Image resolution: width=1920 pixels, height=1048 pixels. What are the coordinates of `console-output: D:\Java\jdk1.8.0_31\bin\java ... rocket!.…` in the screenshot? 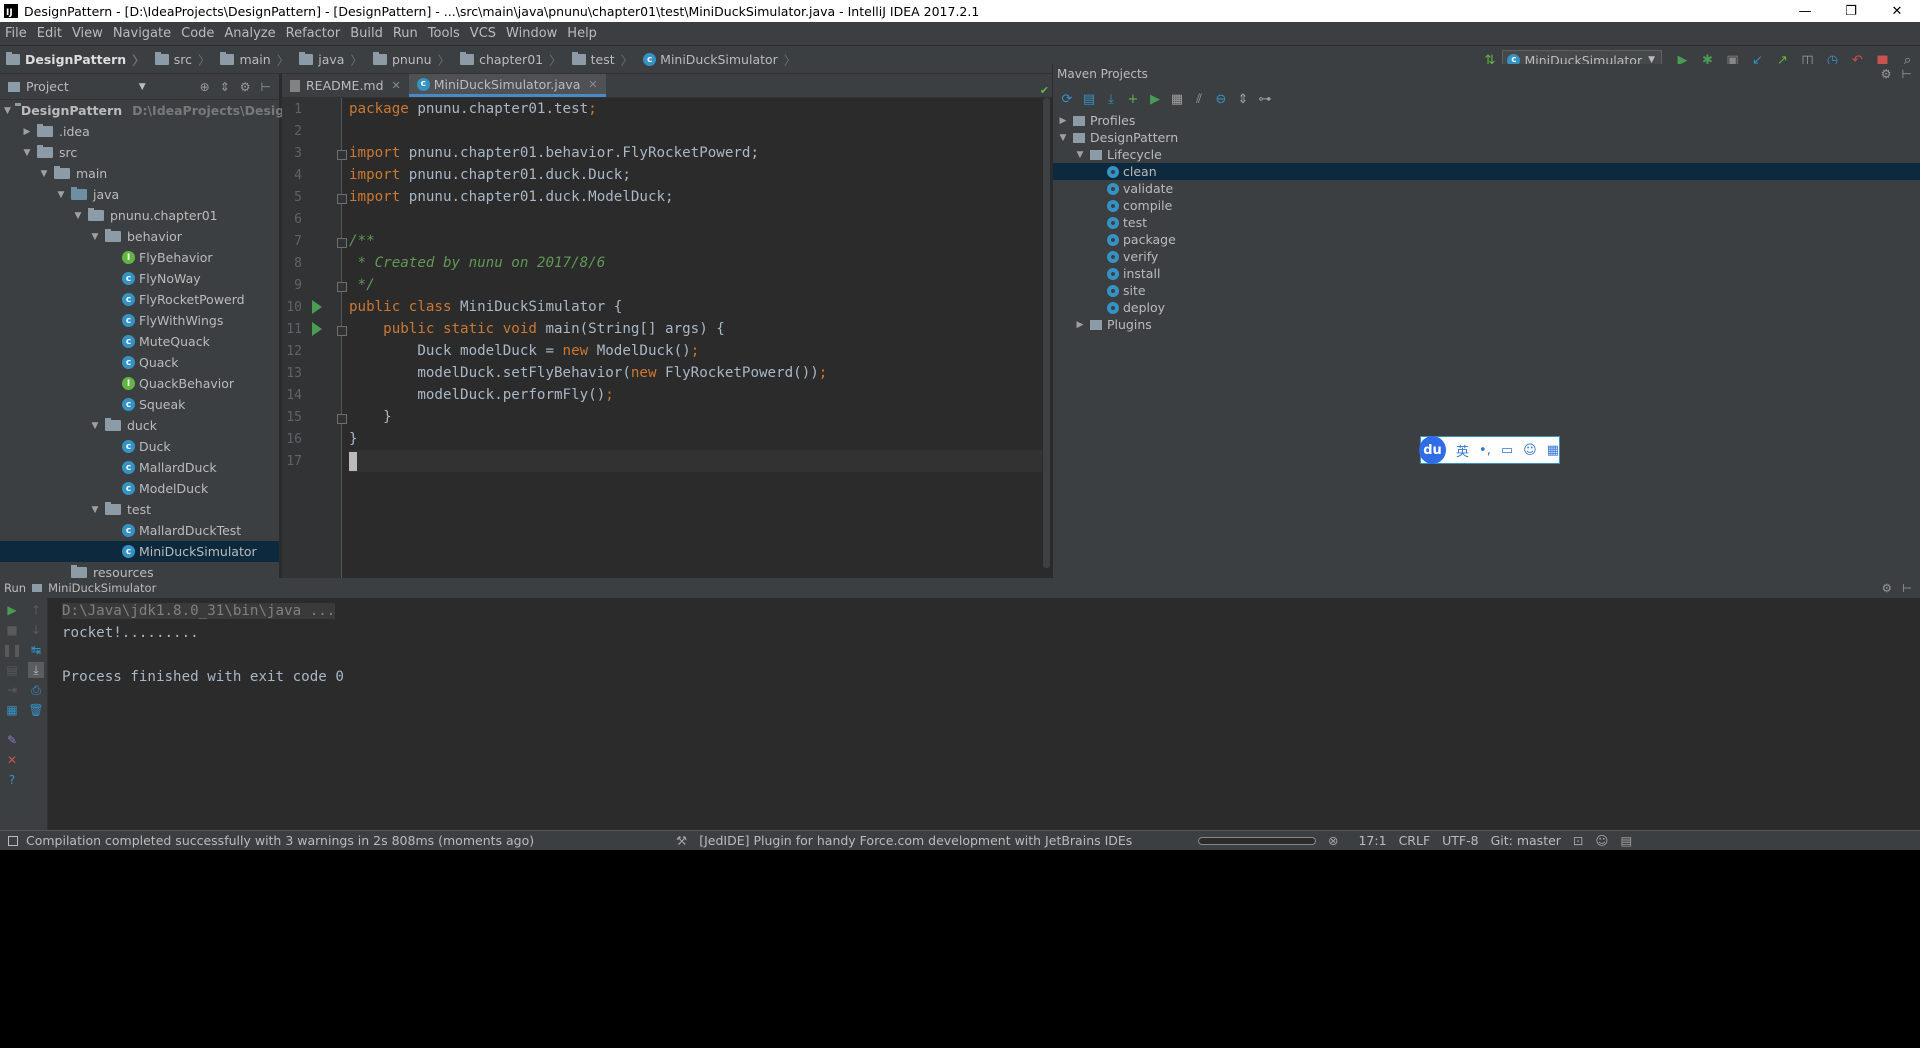 It's located at (203, 644).